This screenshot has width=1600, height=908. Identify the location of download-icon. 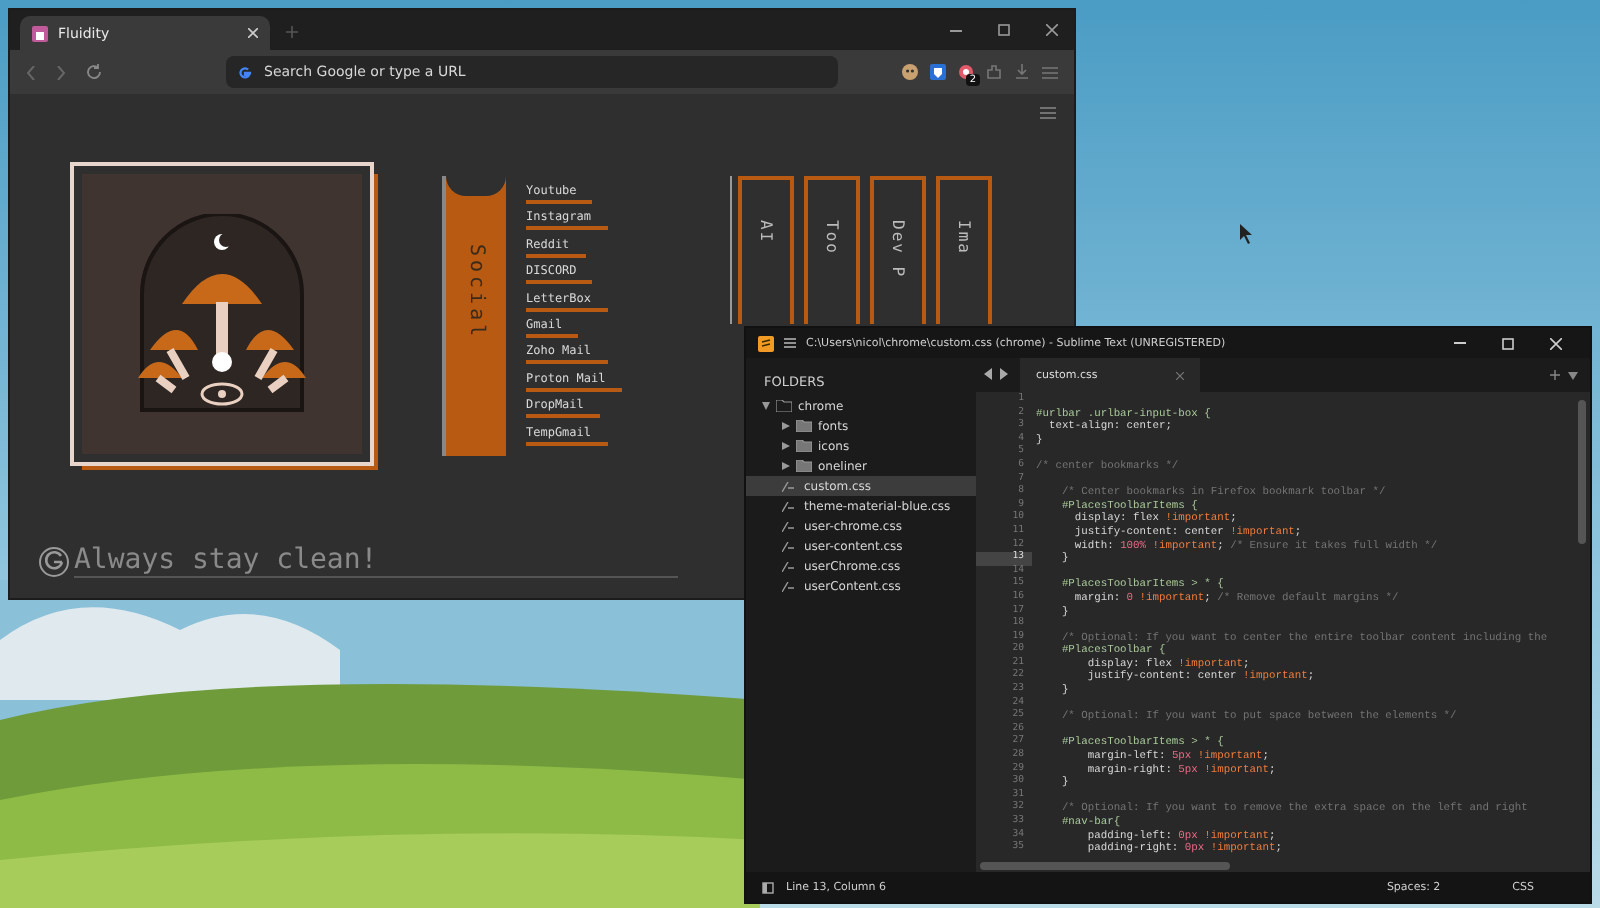
(1022, 72).